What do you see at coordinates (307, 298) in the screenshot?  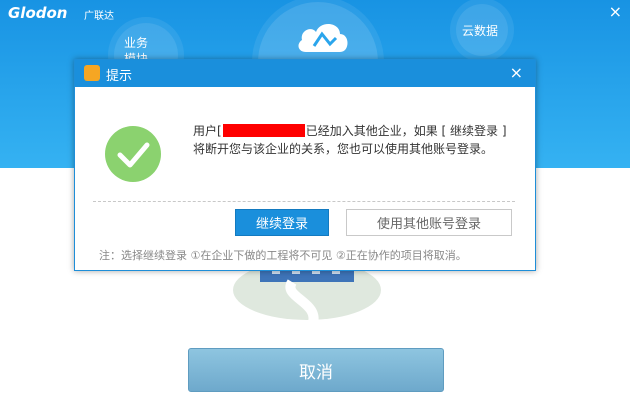 I see `background-illustration` at bounding box center [307, 298].